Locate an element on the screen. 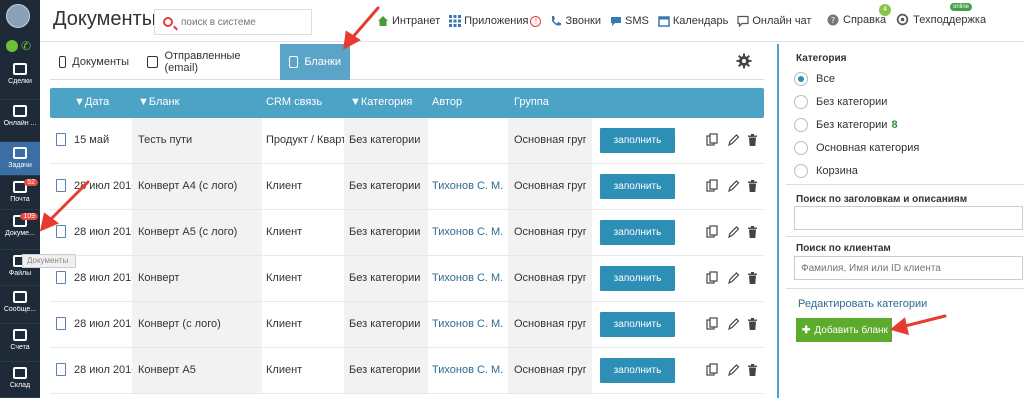 This screenshot has height=398, width=1024. page-title: Документы is located at coordinates (105, 19).